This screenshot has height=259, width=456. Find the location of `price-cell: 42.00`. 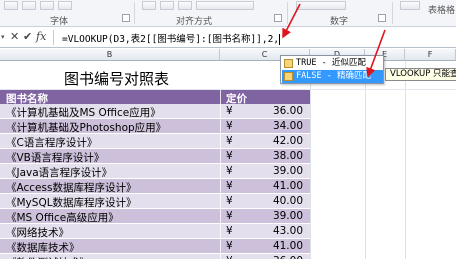

price-cell: 42.00 is located at coordinates (288, 141).